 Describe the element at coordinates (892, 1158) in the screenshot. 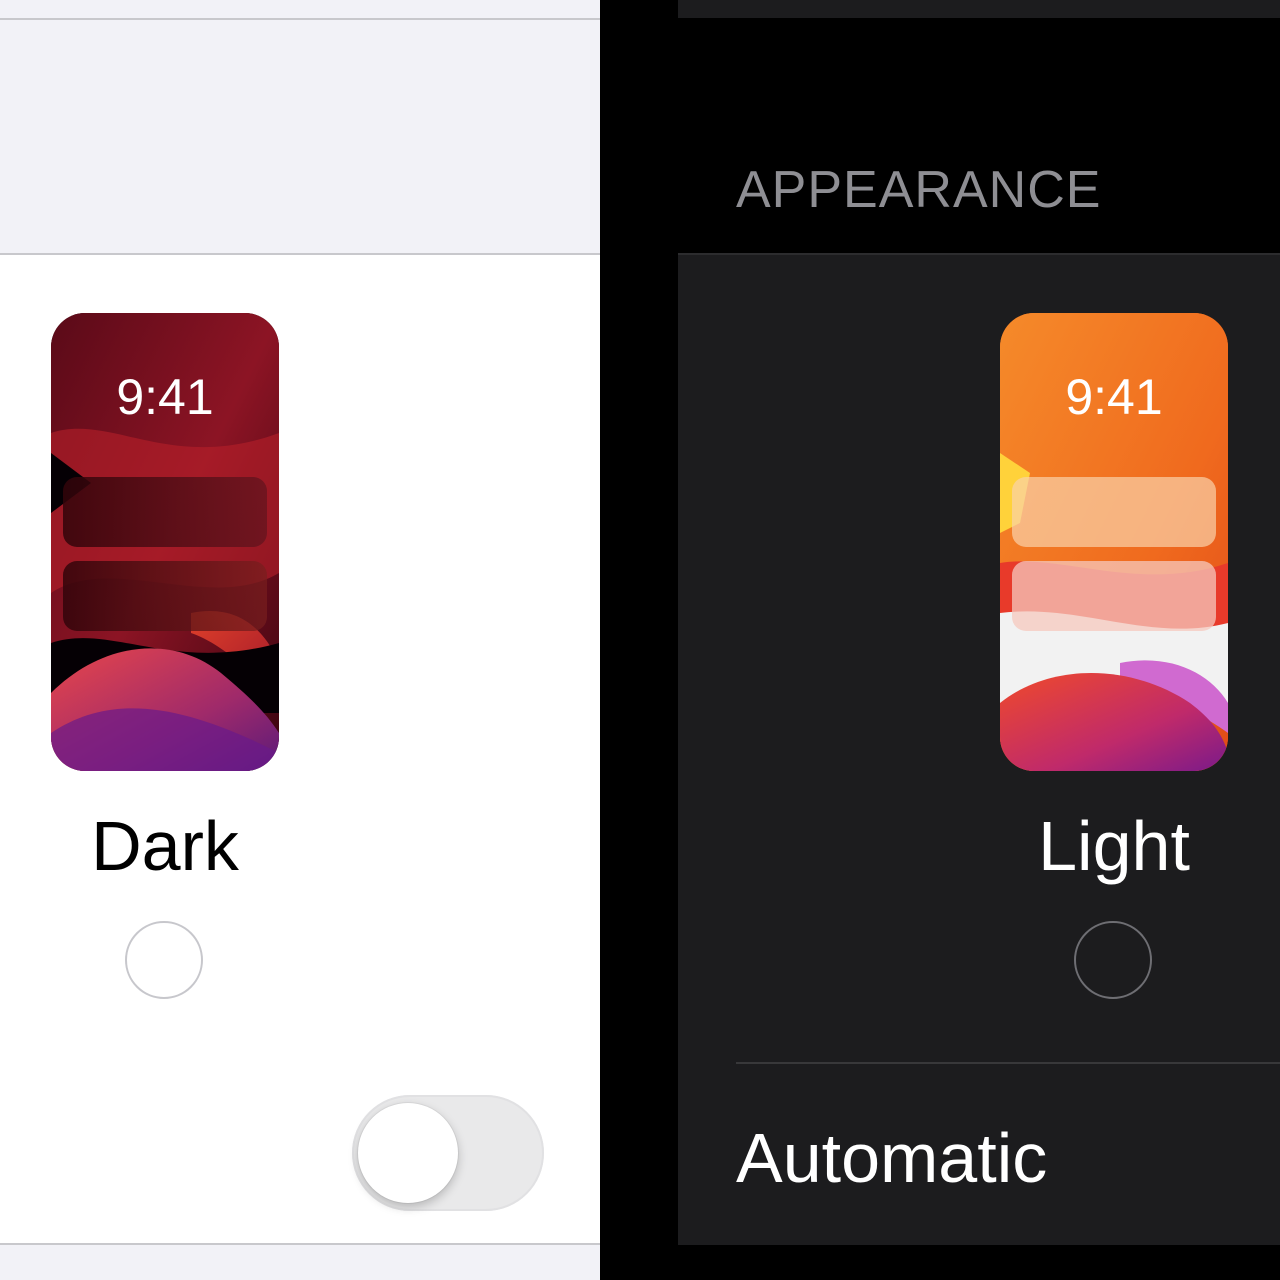

I see `automatic-label: Automatic` at that location.